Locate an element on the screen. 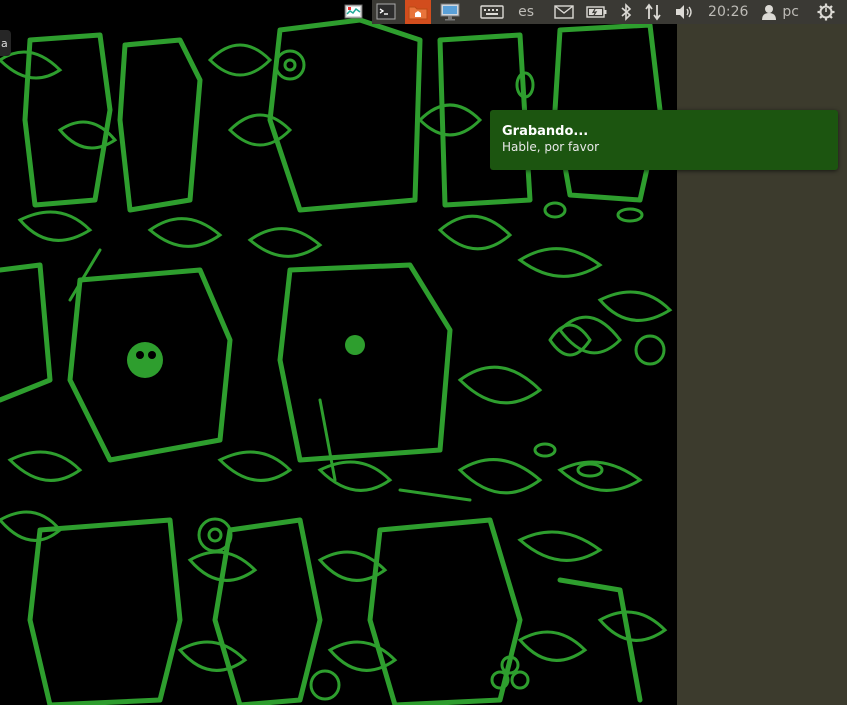 The image size is (847, 705). notification-bubble: Grabando... Hable, por favor is located at coordinates (664, 140).